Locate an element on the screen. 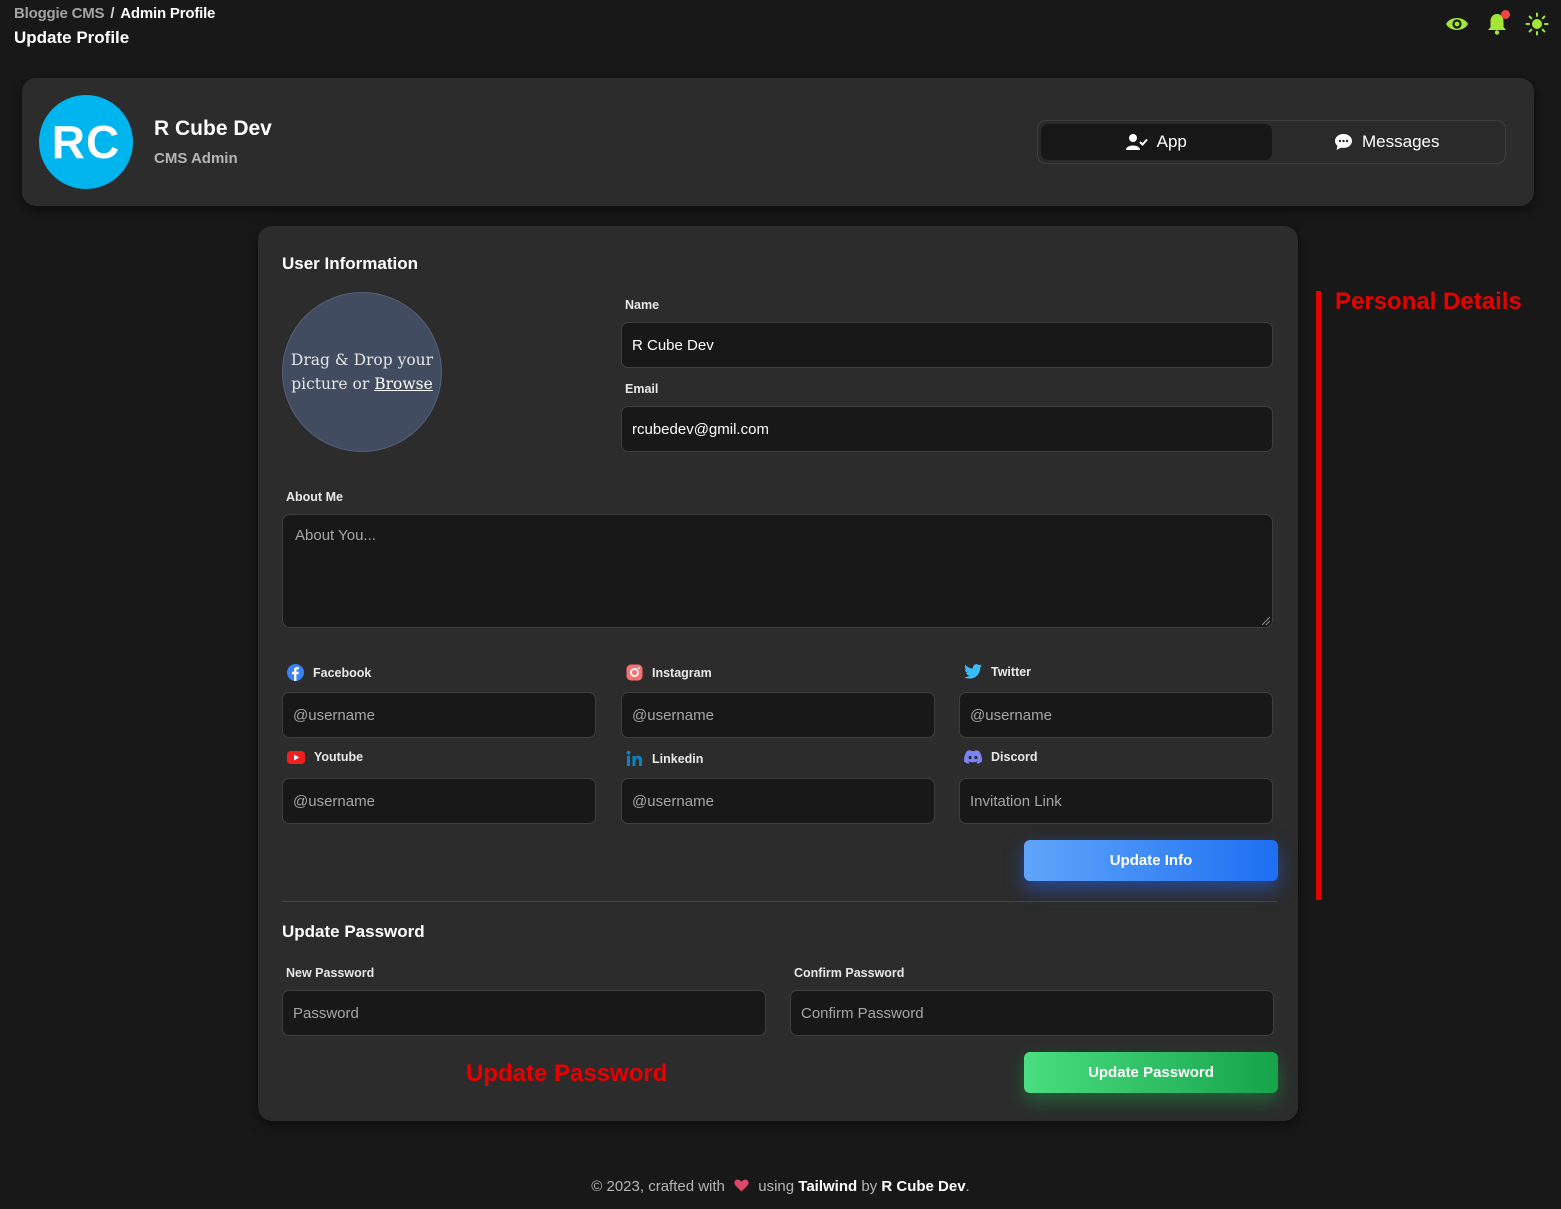 This screenshot has width=1561, height=1209. resize-handle is located at coordinates (1266, 621).